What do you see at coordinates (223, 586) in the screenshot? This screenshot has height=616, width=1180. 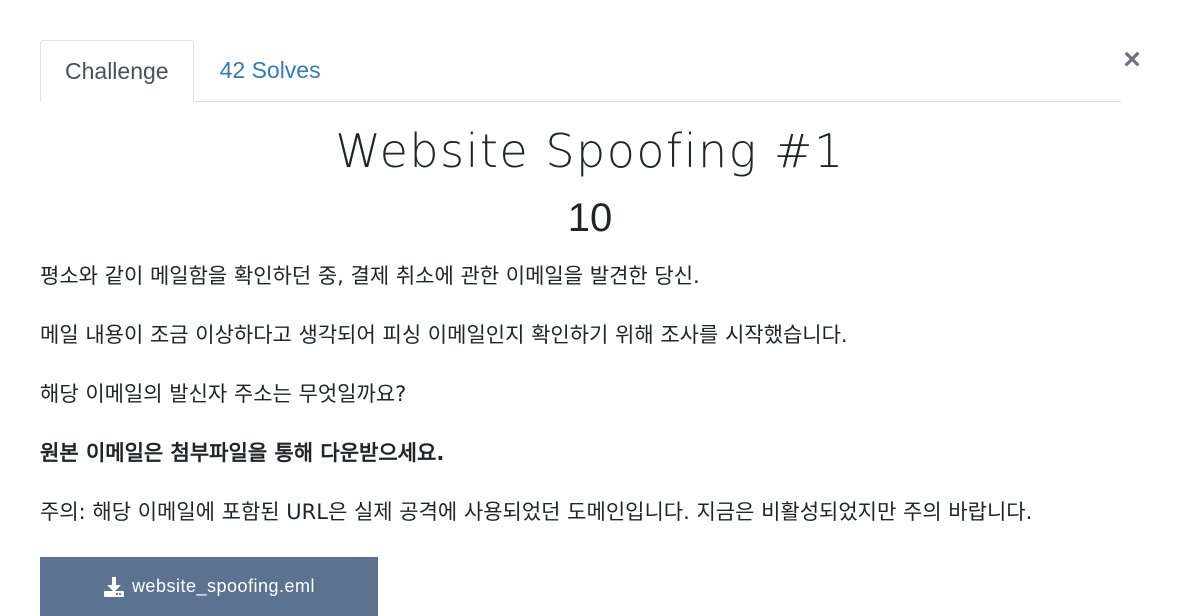 I see `download-file-name: website_spoofing.eml` at bounding box center [223, 586].